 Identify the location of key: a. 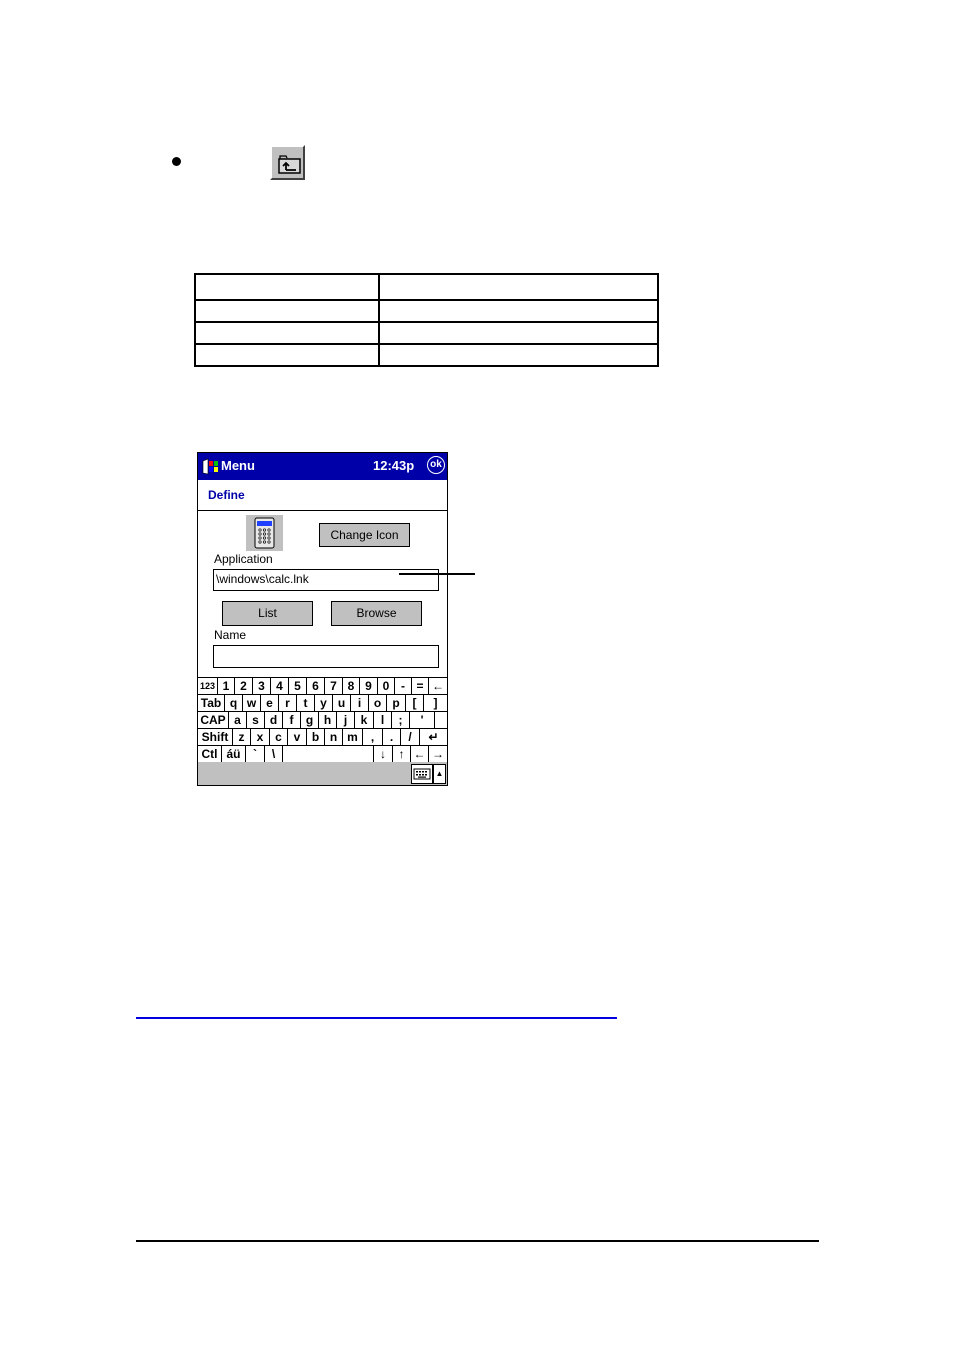
(238, 720).